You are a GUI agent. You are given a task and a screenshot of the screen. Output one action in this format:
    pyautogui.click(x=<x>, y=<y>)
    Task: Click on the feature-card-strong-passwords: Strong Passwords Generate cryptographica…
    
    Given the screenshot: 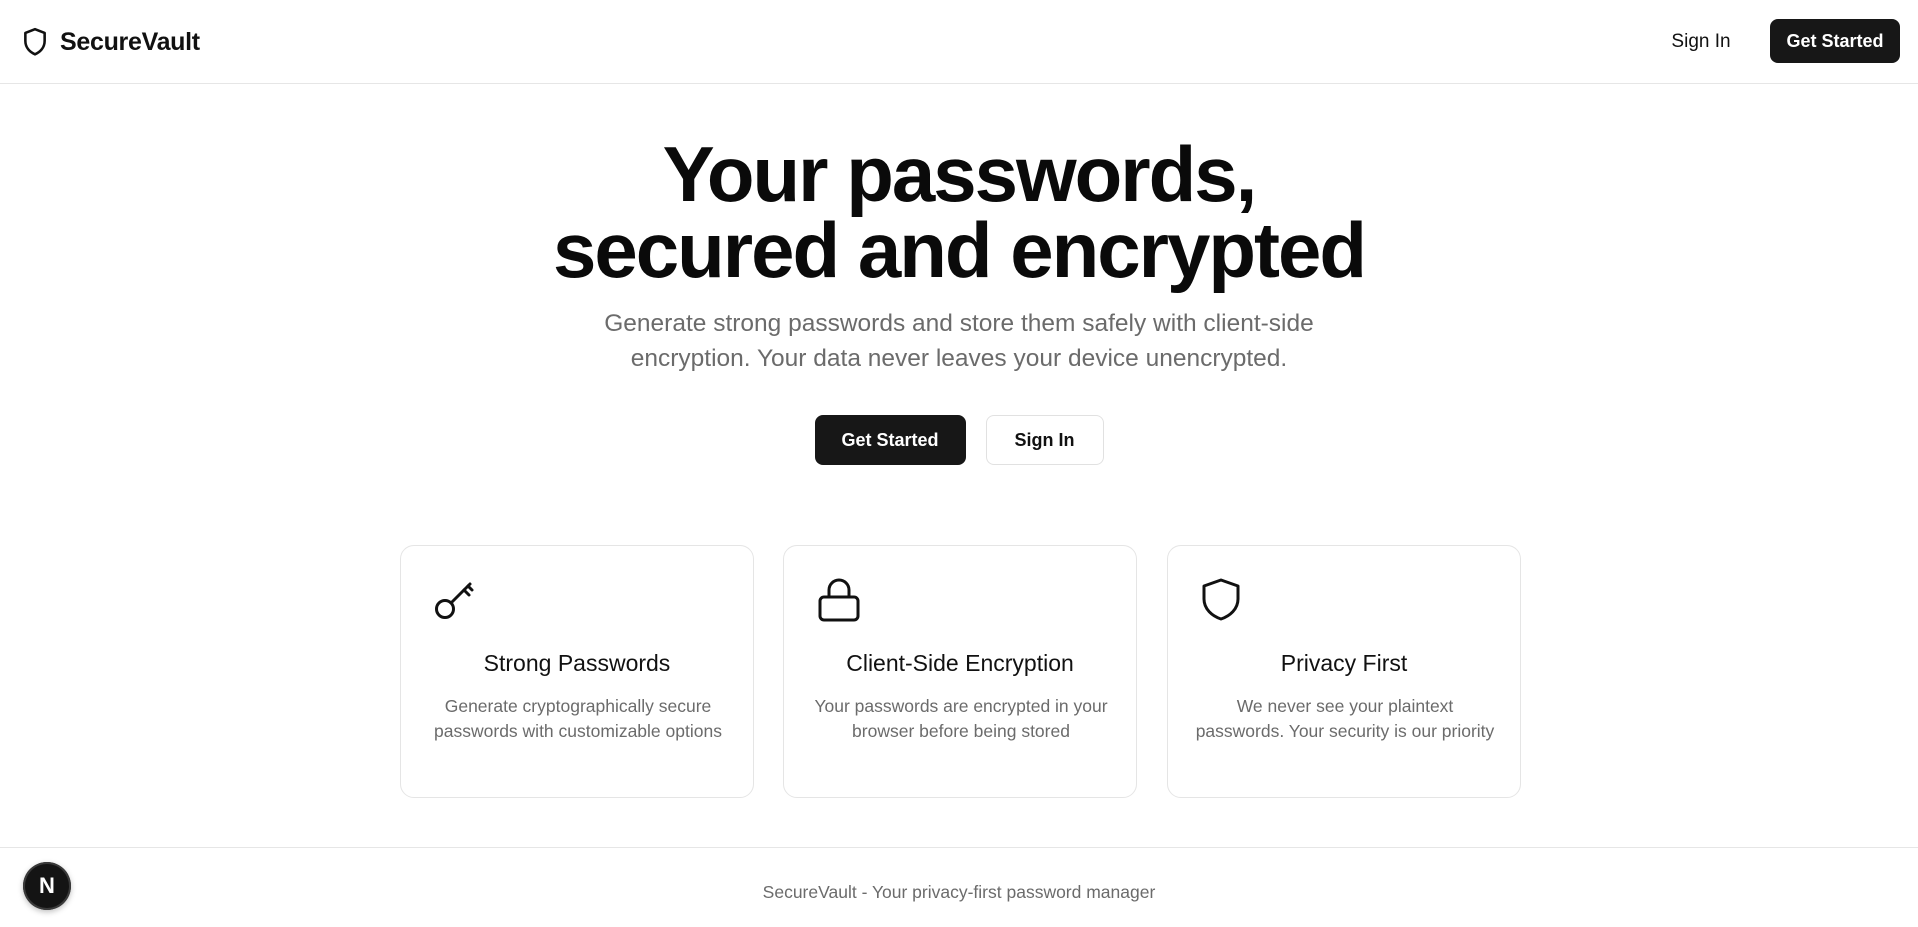 What is the action you would take?
    pyautogui.click(x=577, y=671)
    